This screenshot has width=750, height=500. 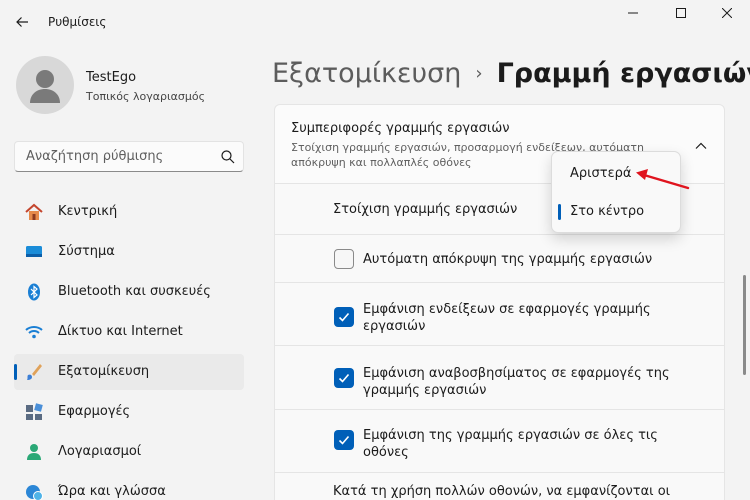 I want to click on search-icon, so click(x=228, y=157).